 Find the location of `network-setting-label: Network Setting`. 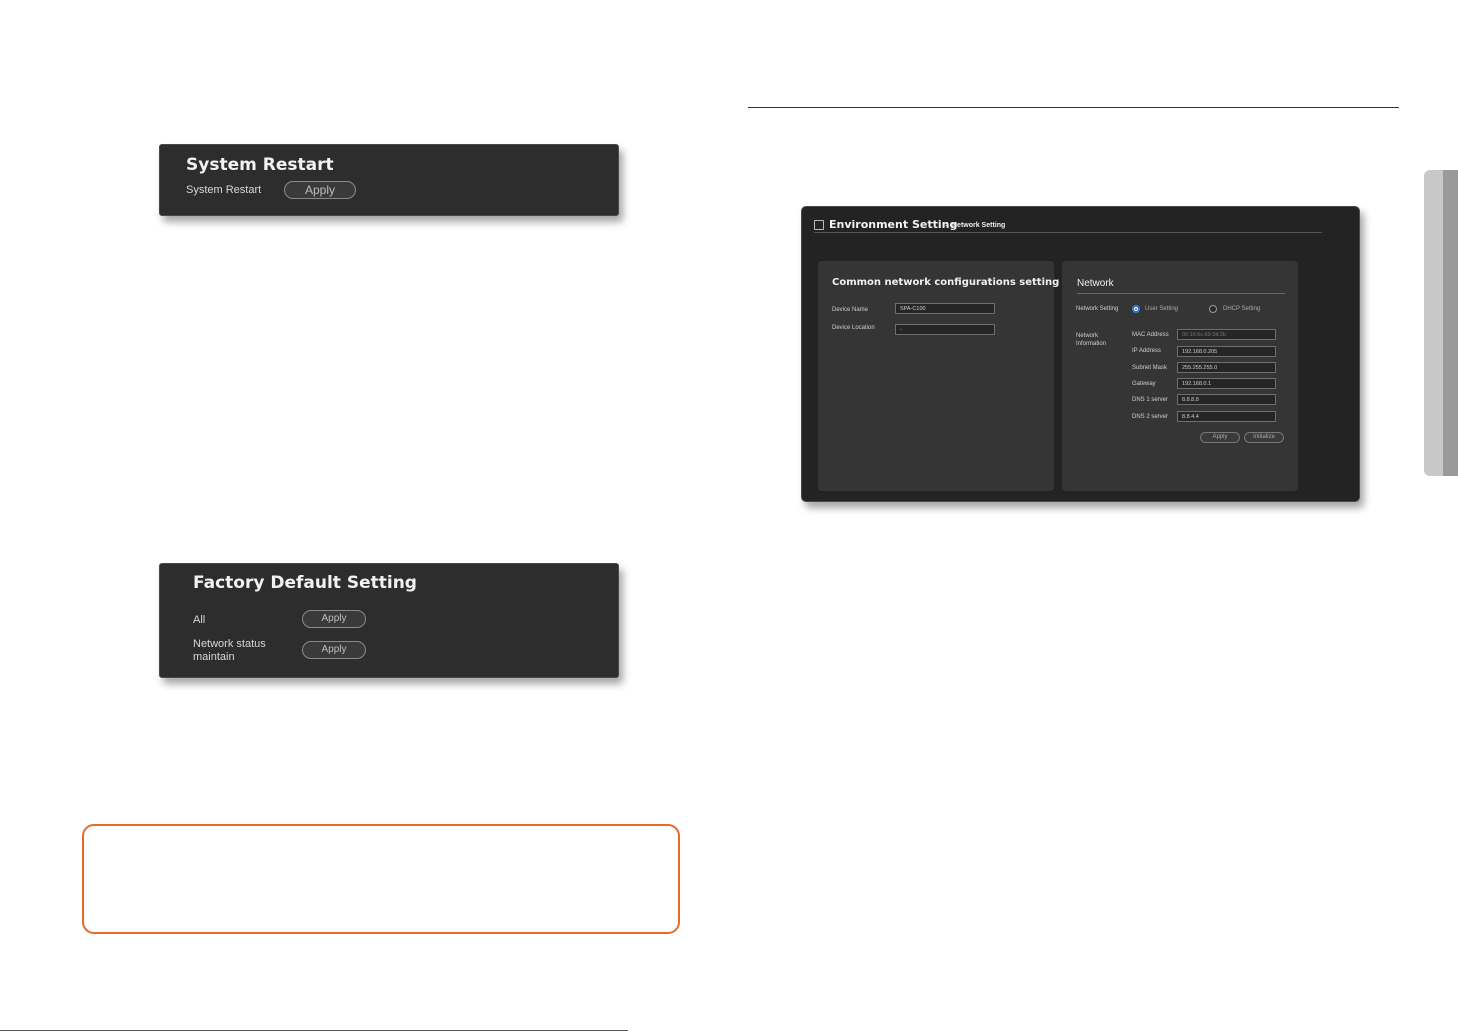

network-setting-label: Network Setting is located at coordinates (1097, 309).